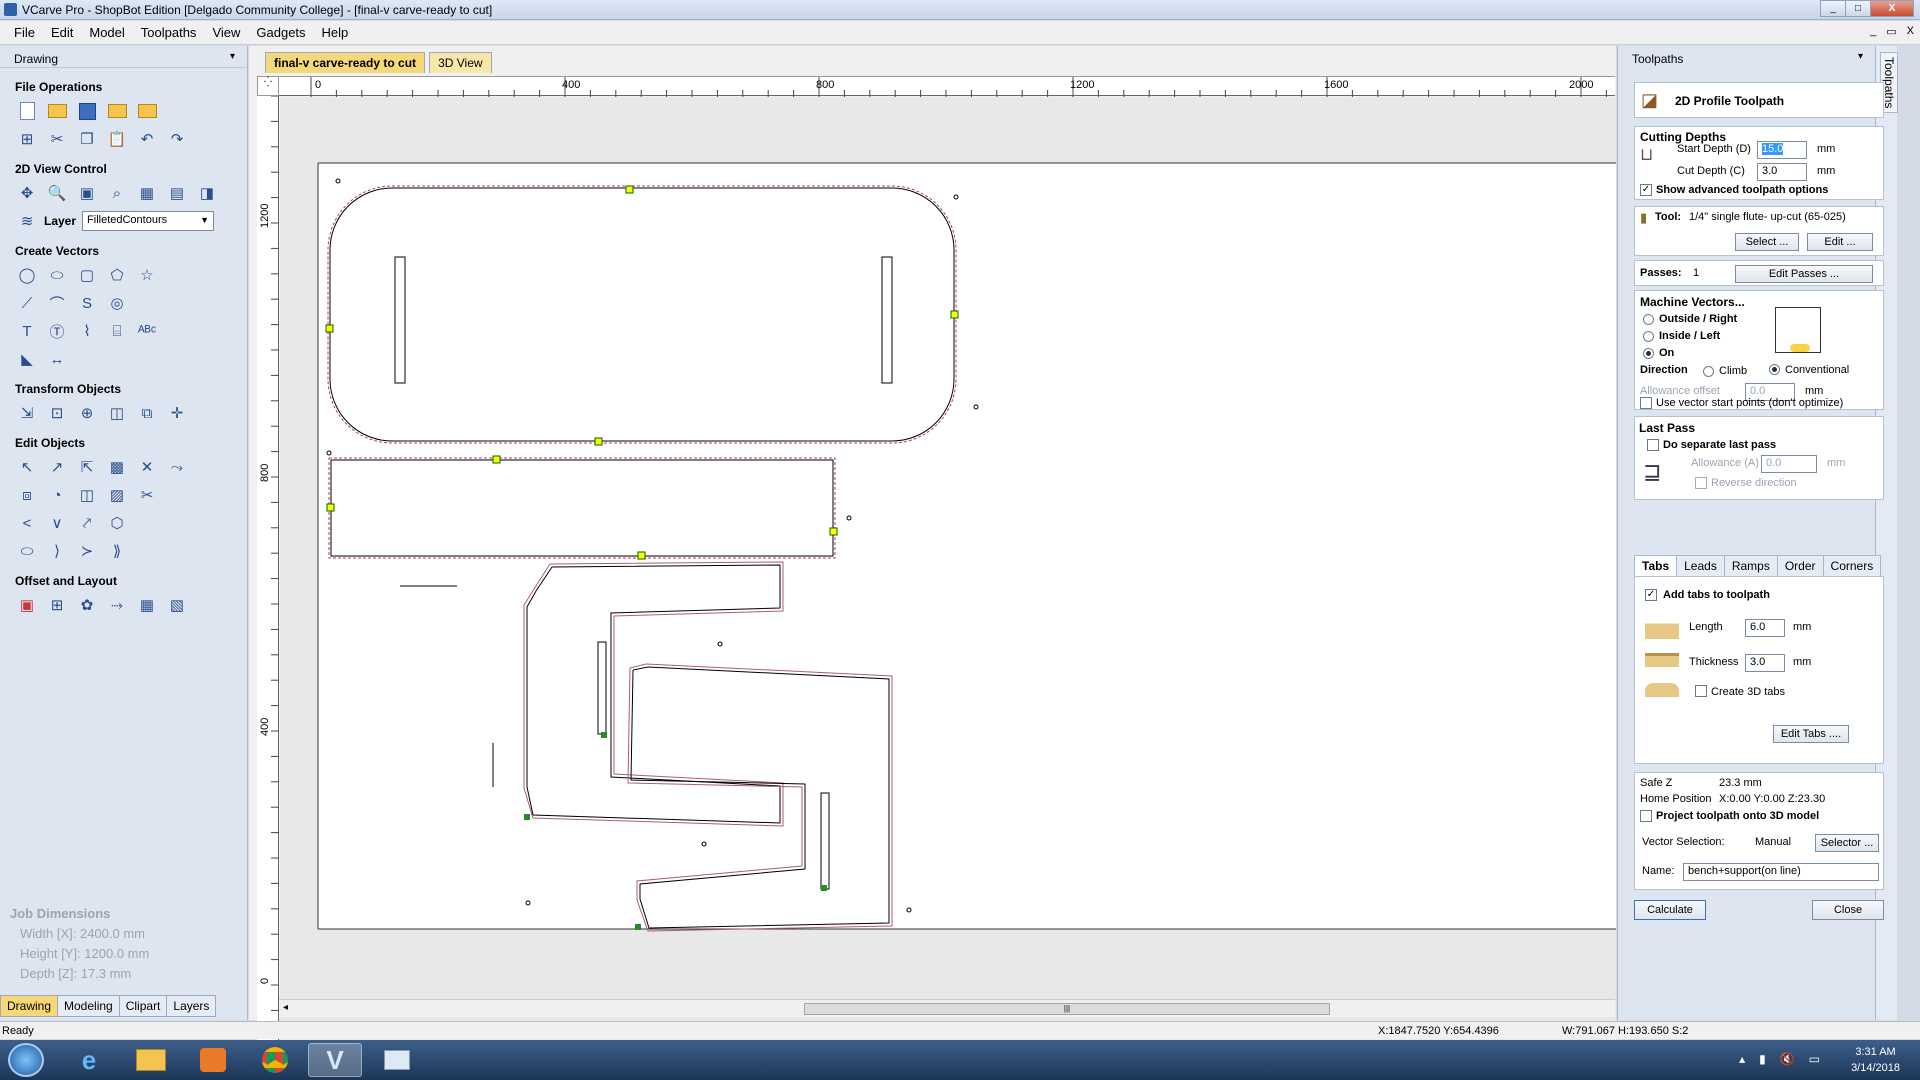 This screenshot has height=1080, width=1920. Describe the element at coordinates (57, 275) in the screenshot. I see `ellipse-icon: ⬭` at that location.